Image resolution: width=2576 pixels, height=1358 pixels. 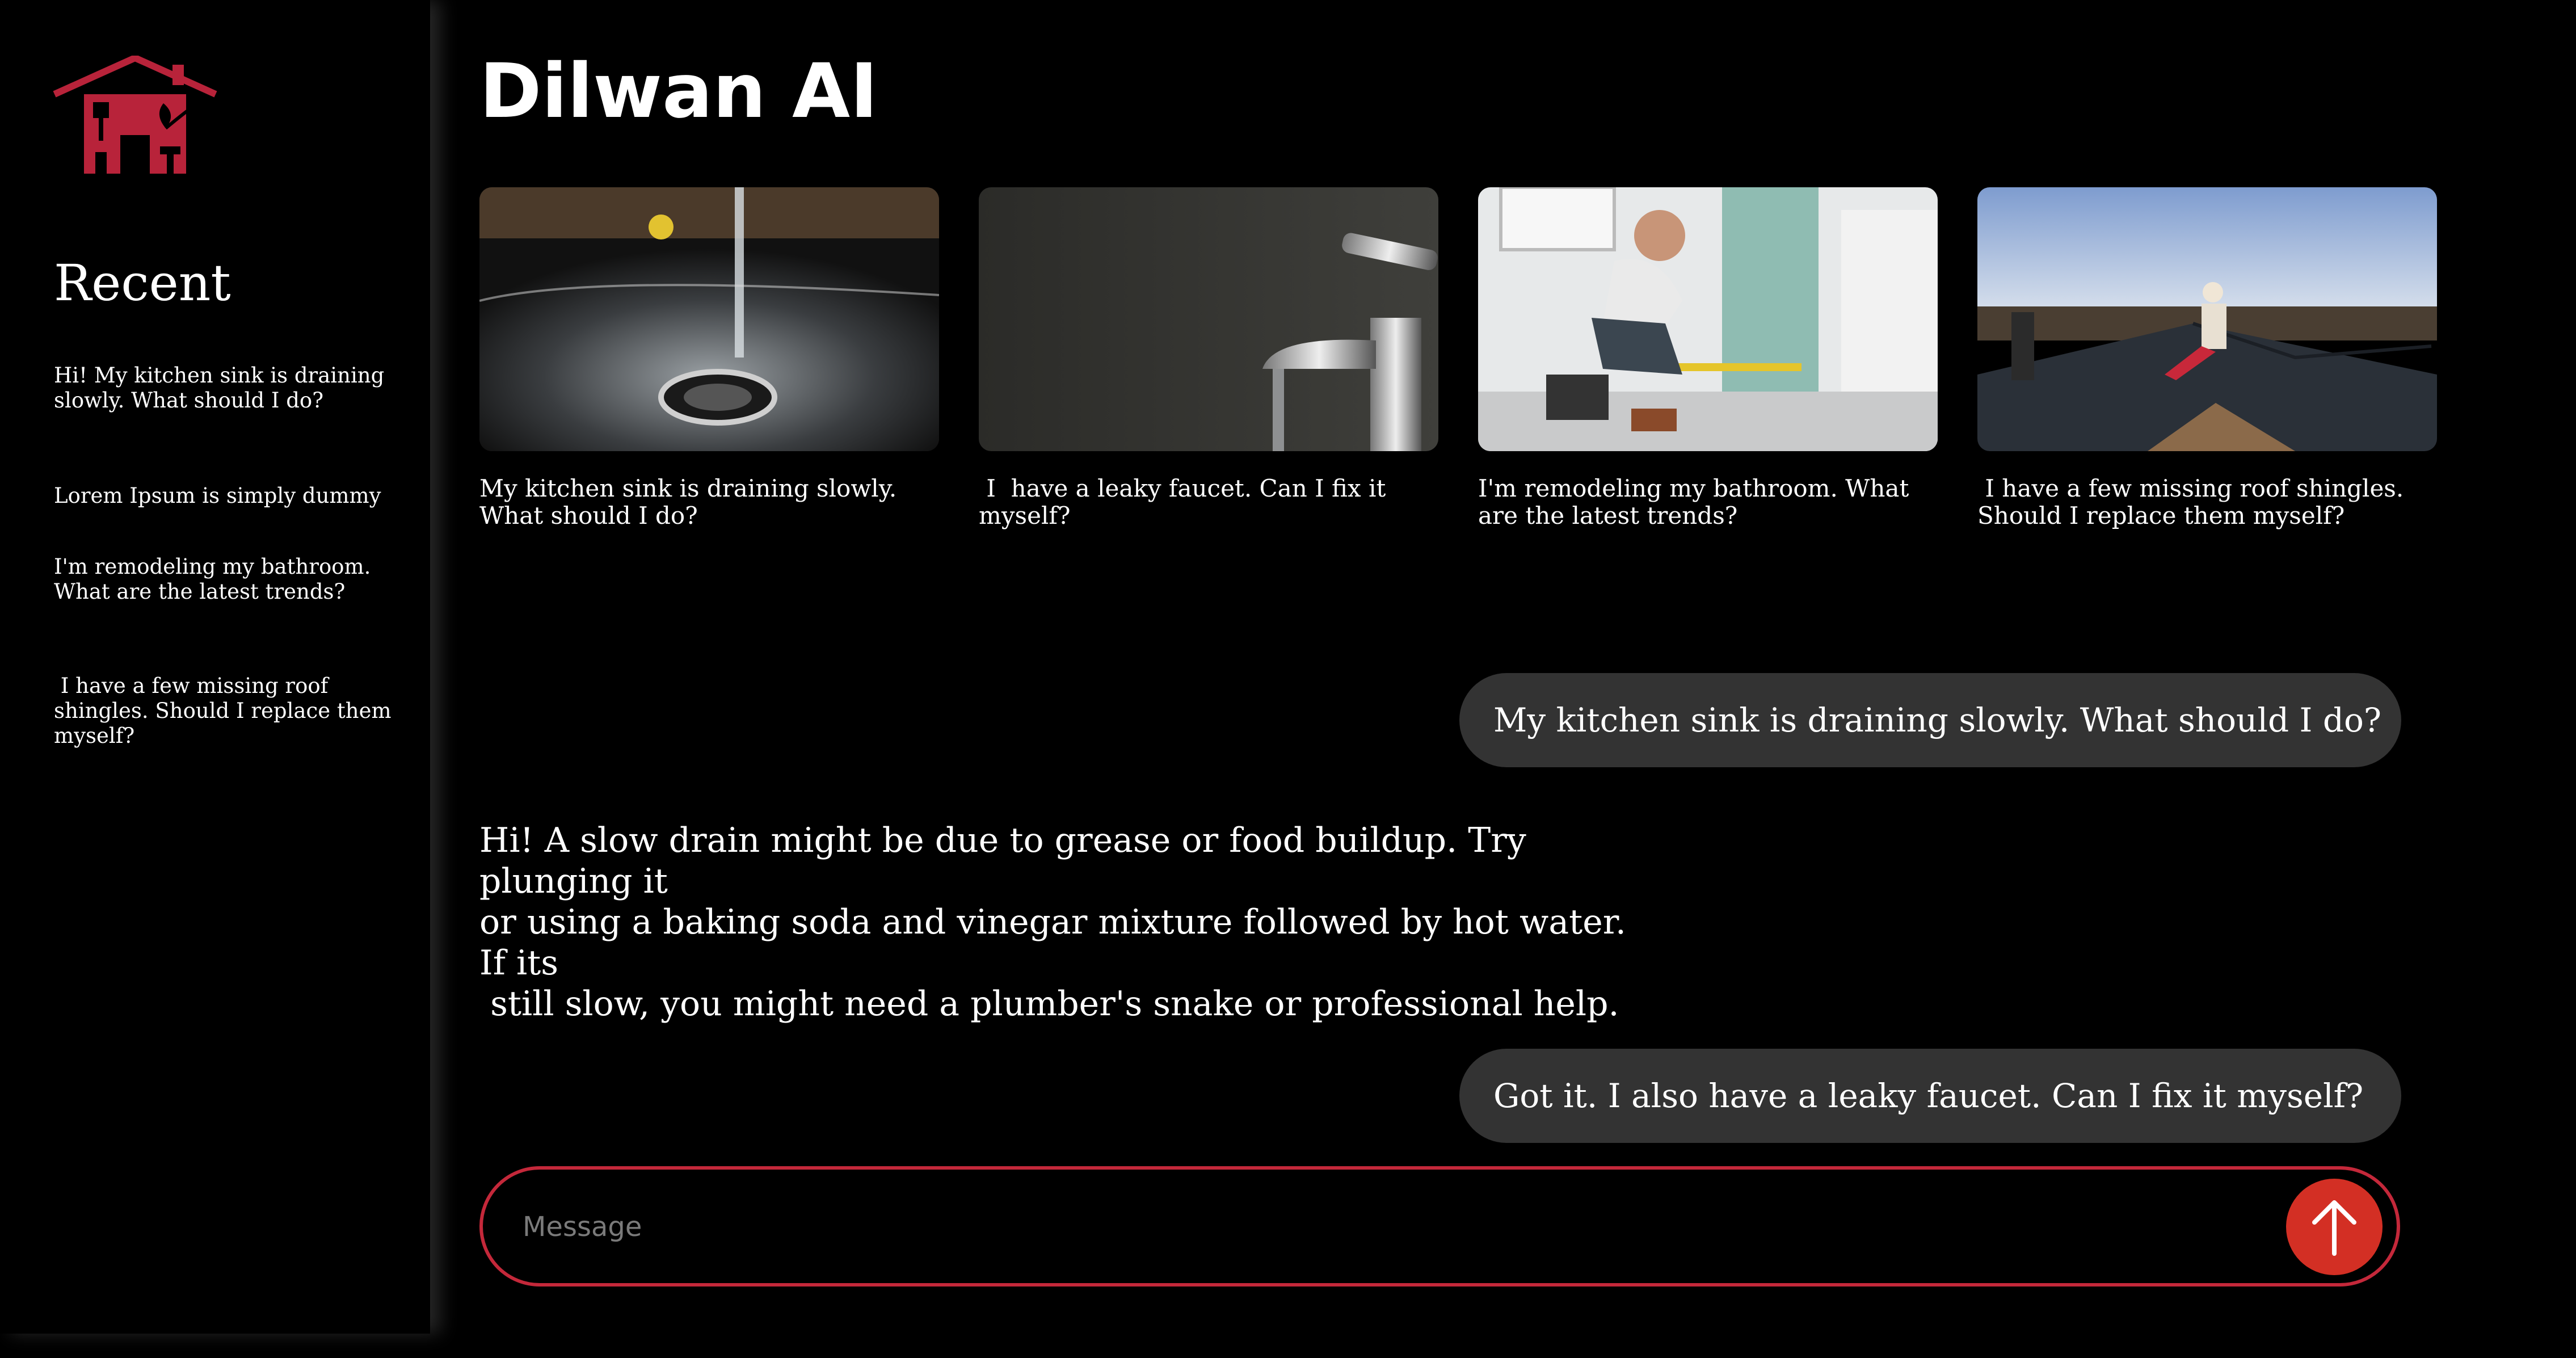 I want to click on message-input, so click(x=1345, y=1227).